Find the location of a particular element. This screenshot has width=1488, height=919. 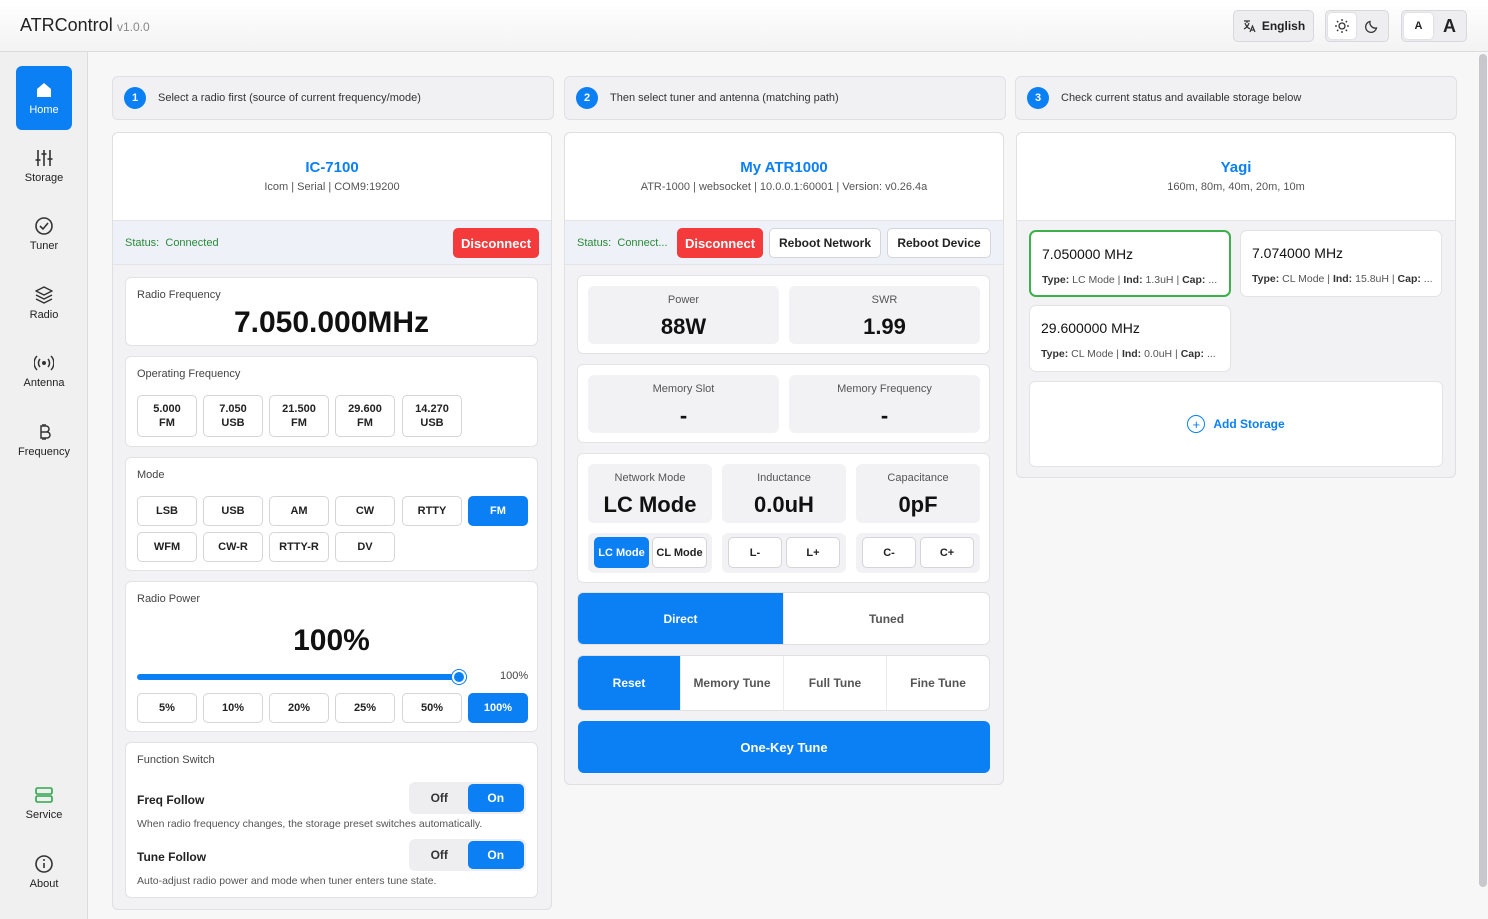

sidebar-item-about: About is located at coordinates (44, 872).